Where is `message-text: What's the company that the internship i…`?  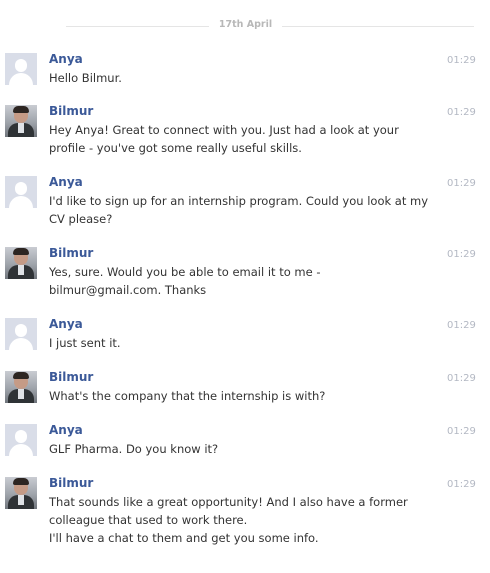
message-text: What's the company that the internship i… is located at coordinates (187, 396).